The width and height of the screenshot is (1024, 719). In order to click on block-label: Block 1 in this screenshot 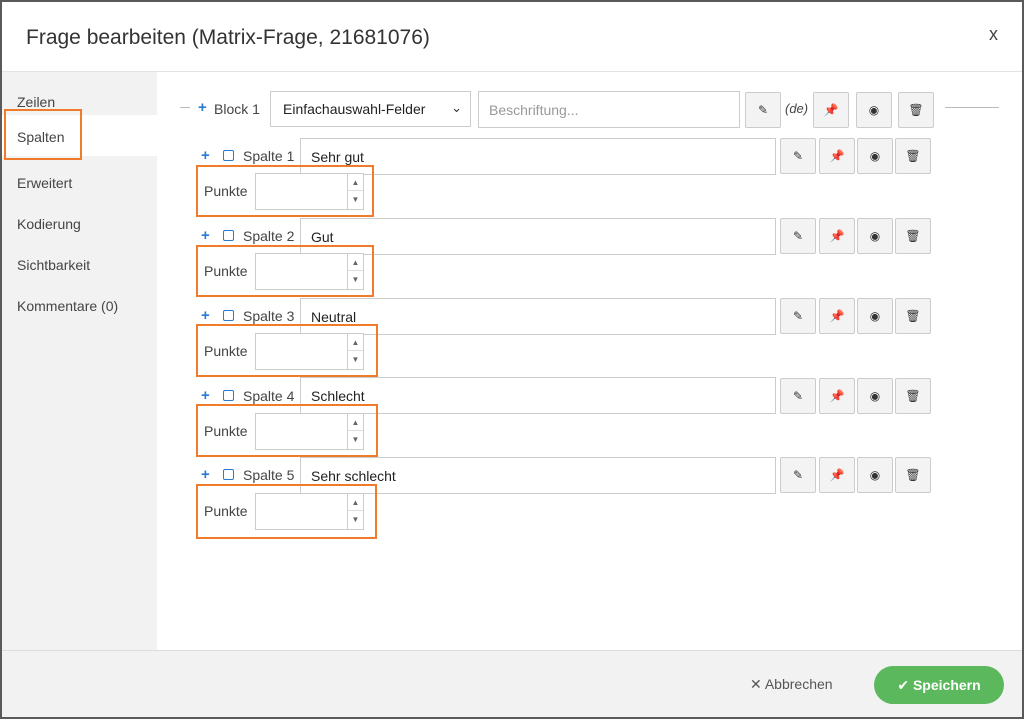, I will do `click(237, 109)`.